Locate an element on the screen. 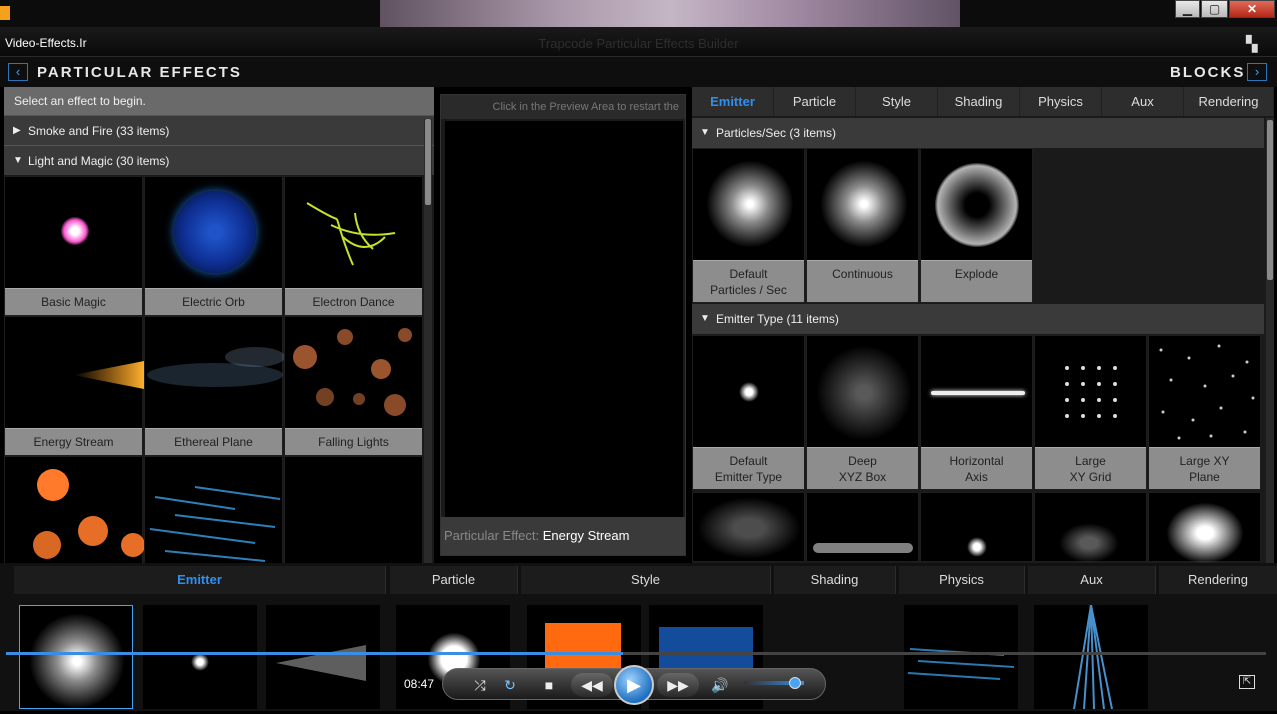  effect-label: Basic Magic is located at coordinates (73, 301).